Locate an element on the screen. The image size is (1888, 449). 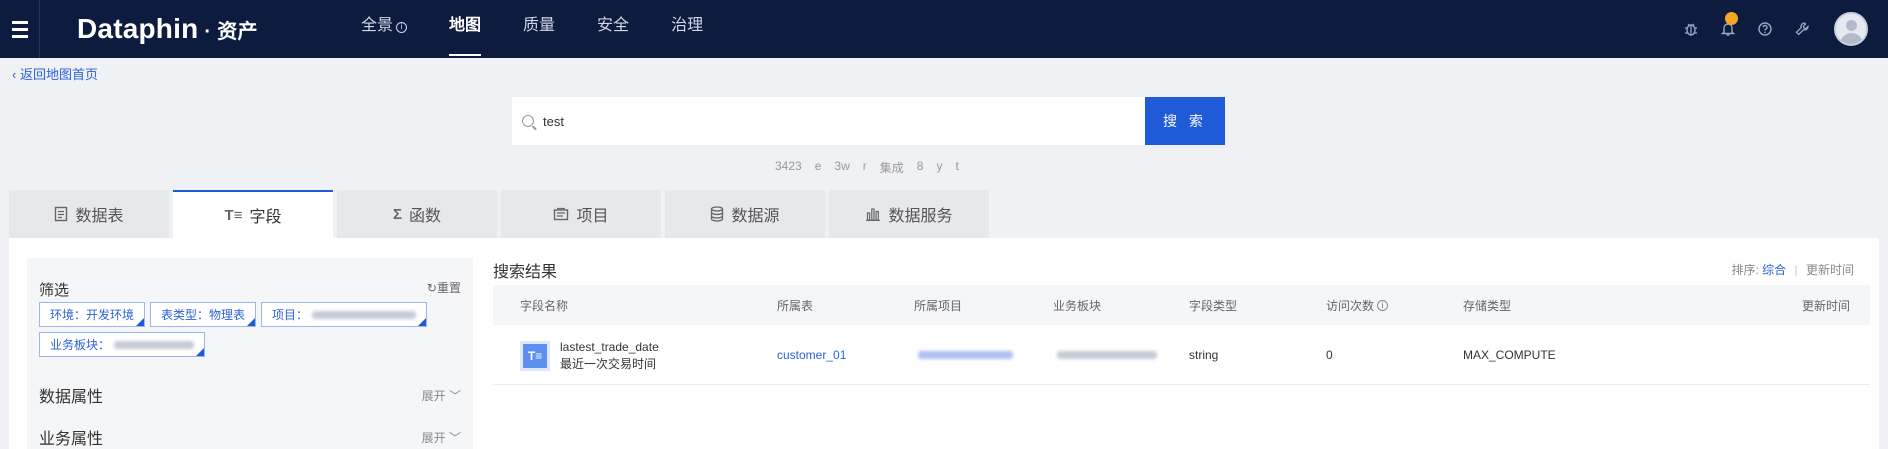
filter-chip-business-unit: 业务板块： is located at coordinates (122, 344).